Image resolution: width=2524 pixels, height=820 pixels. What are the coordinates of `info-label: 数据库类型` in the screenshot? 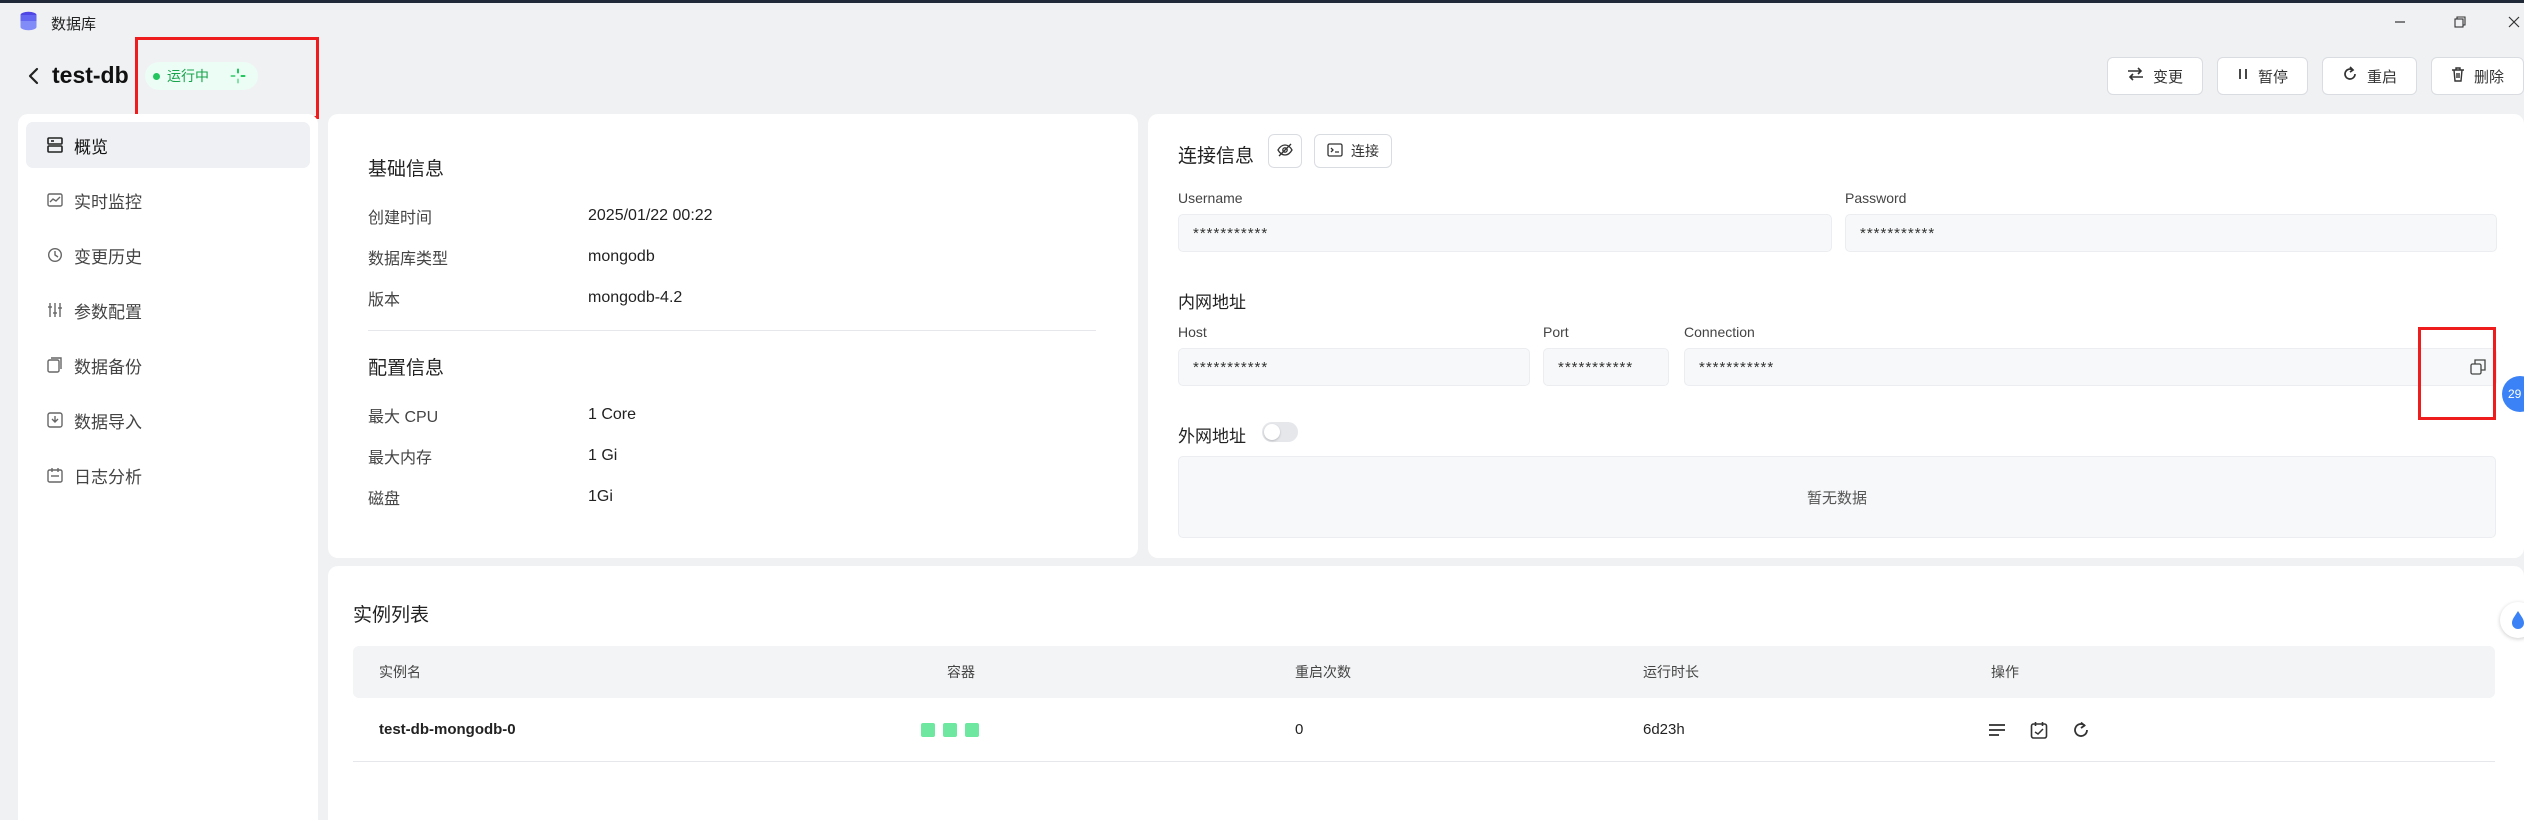 It's located at (408, 259).